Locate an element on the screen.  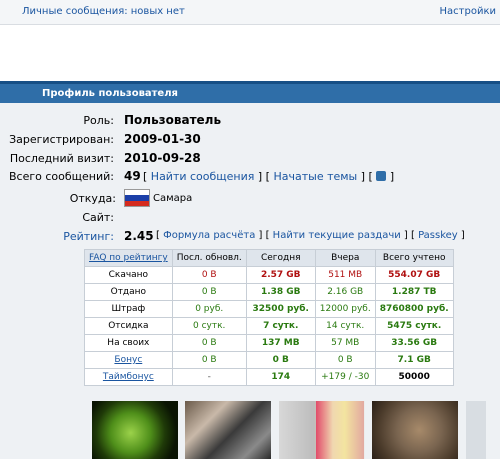
table-cell: 7 сутк. is located at coordinates (280, 326).